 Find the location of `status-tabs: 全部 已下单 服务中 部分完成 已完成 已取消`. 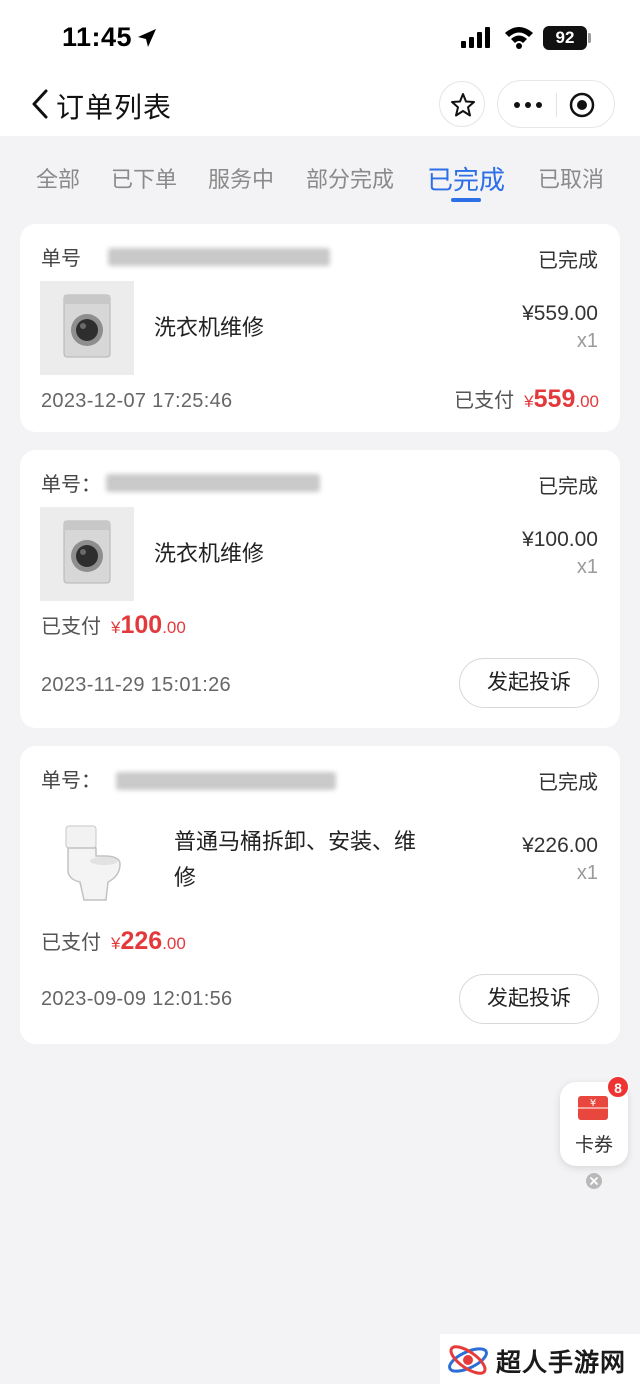

status-tabs: 全部 已下单 服务中 部分完成 已完成 已取消 is located at coordinates (320, 177).